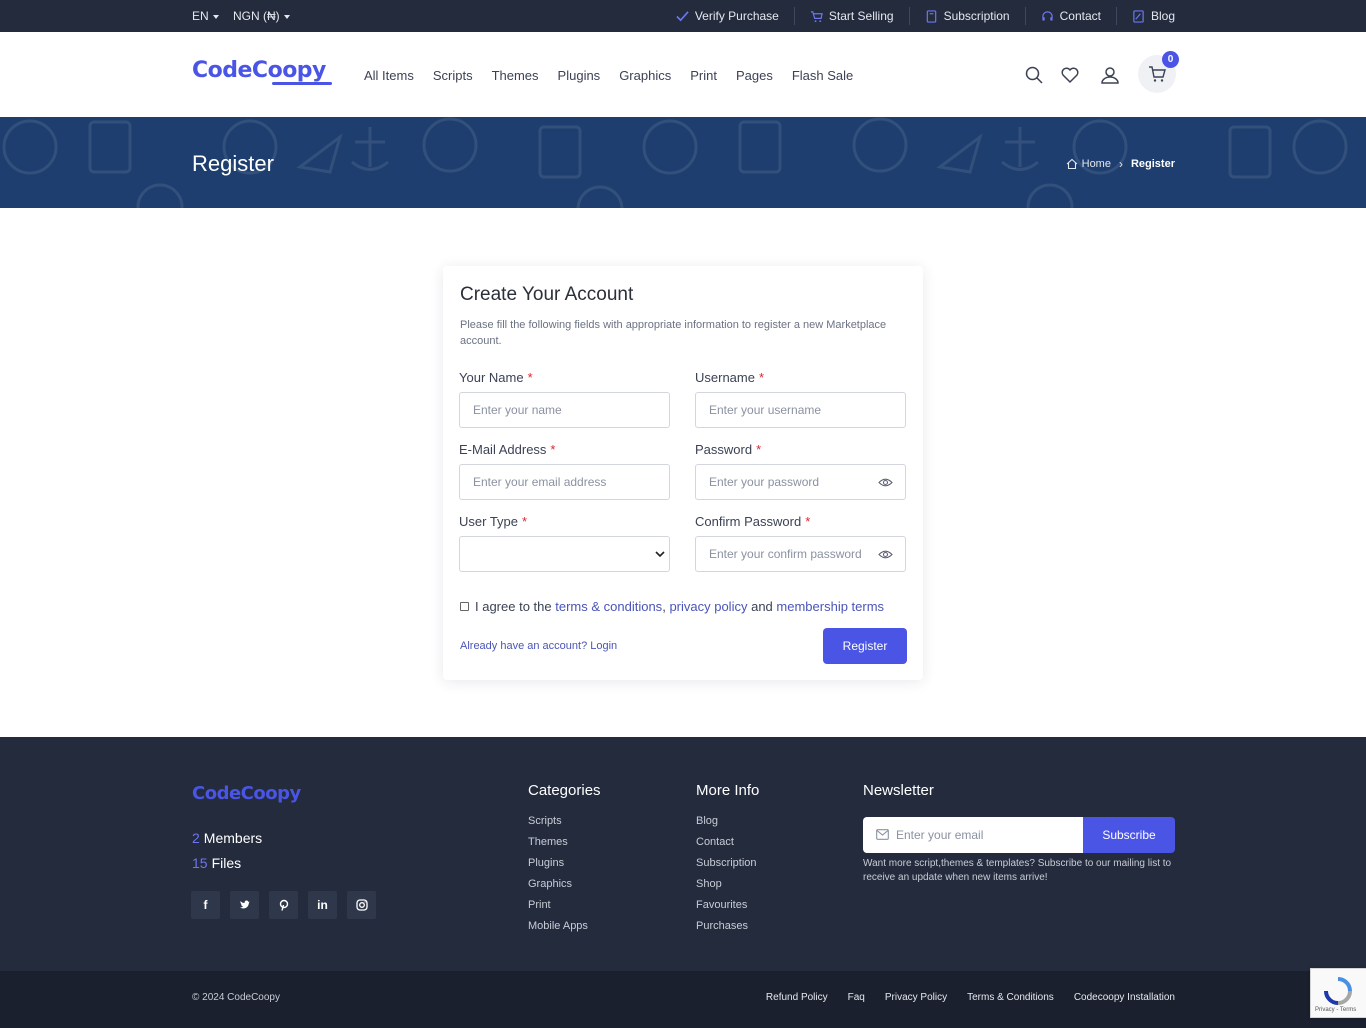 The width and height of the screenshot is (1366, 1028). I want to click on footer-link-graphics: Graphics, so click(564, 884).